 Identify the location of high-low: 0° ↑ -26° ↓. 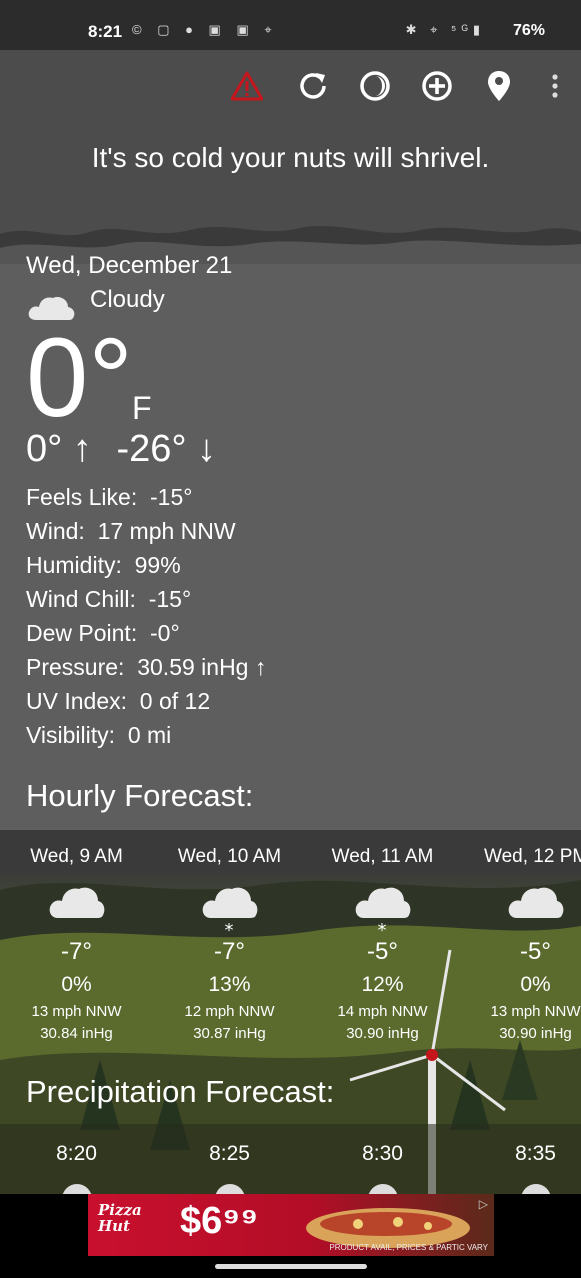
(121, 449).